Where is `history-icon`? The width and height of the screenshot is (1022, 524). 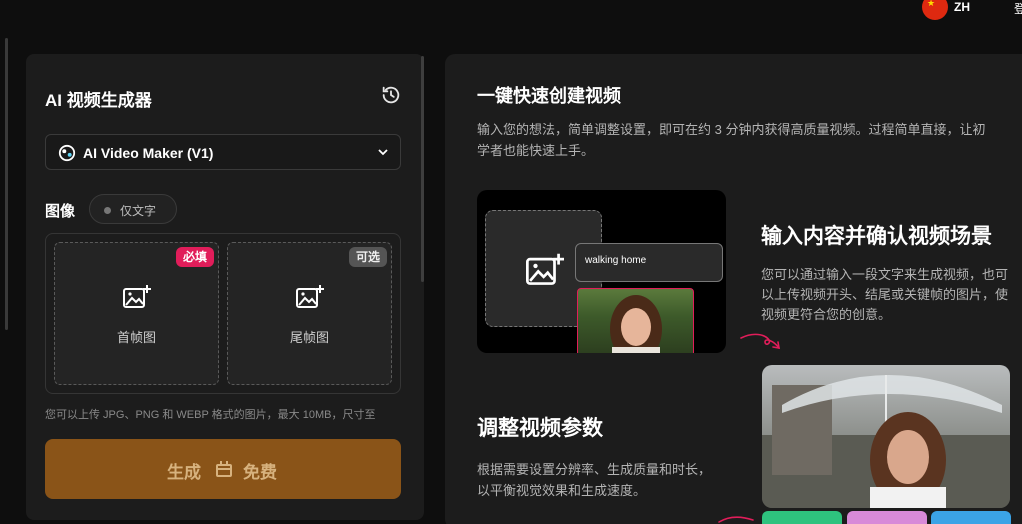
history-icon is located at coordinates (391, 95).